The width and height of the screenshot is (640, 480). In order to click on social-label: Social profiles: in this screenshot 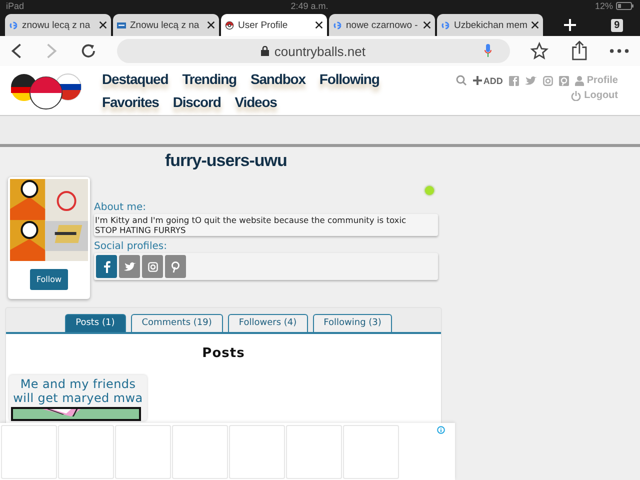, I will do `click(131, 246)`.